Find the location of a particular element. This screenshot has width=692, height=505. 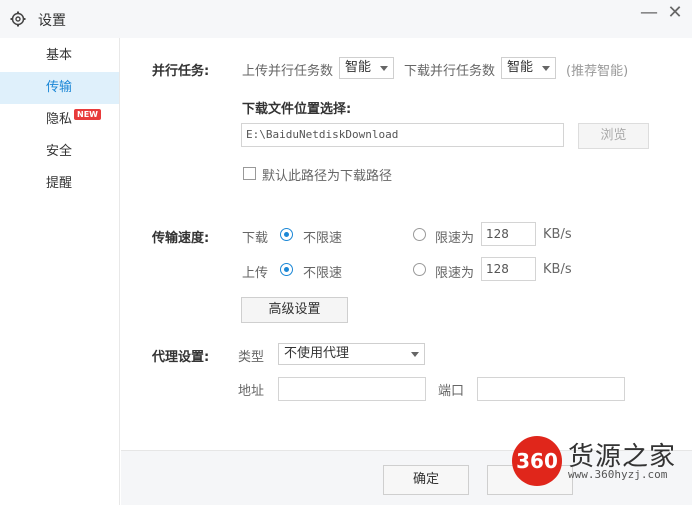

ok-button: 确定 is located at coordinates (426, 480).